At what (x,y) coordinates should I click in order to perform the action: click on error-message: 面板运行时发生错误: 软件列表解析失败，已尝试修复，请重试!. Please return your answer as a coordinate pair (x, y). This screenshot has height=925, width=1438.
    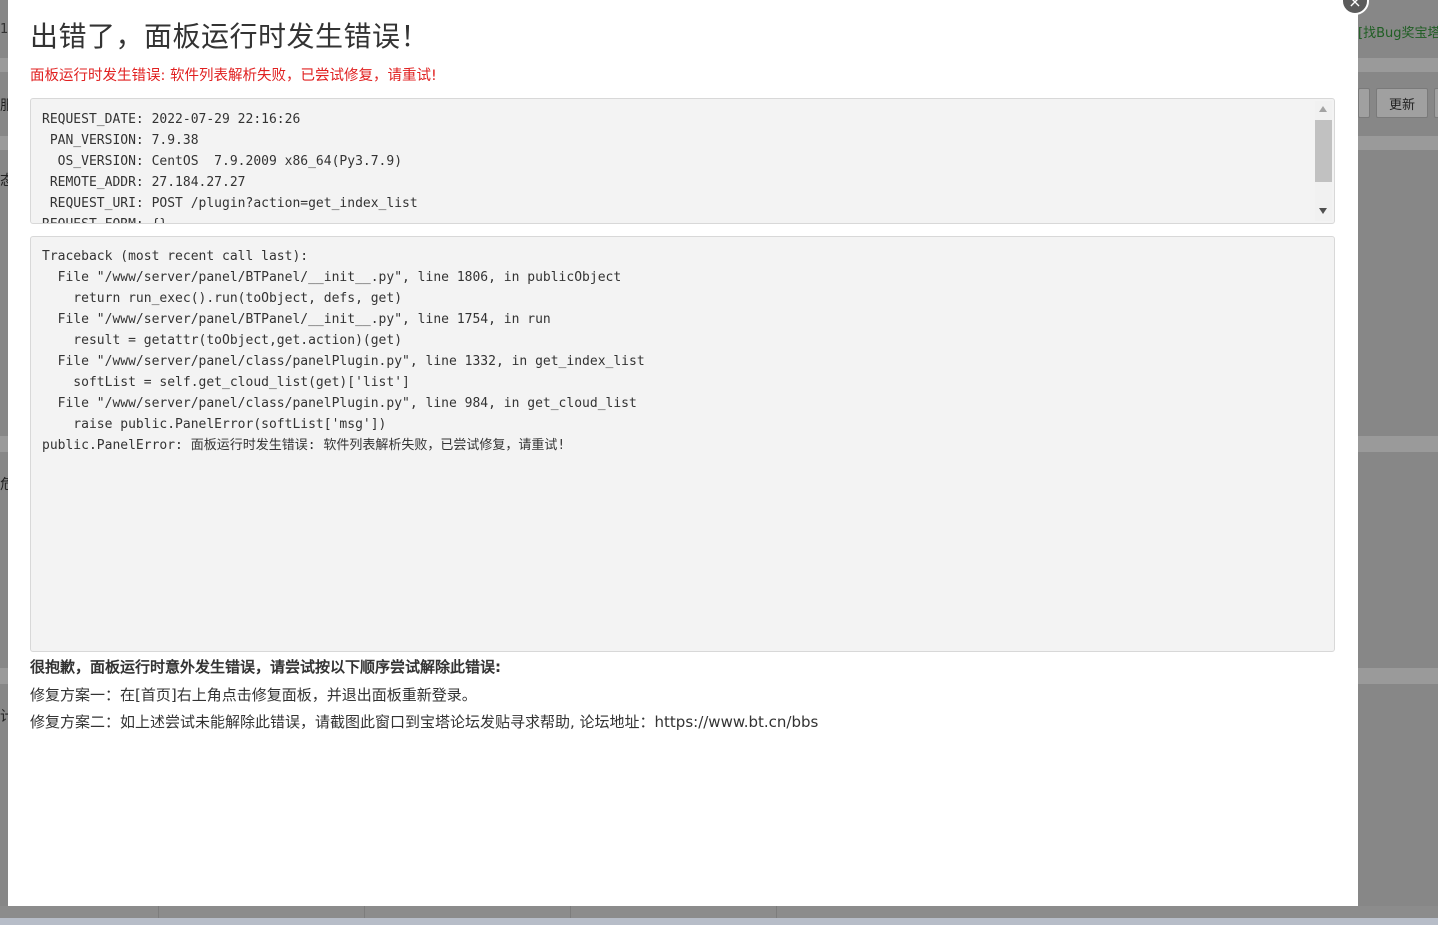
    Looking at the image, I should click on (233, 76).